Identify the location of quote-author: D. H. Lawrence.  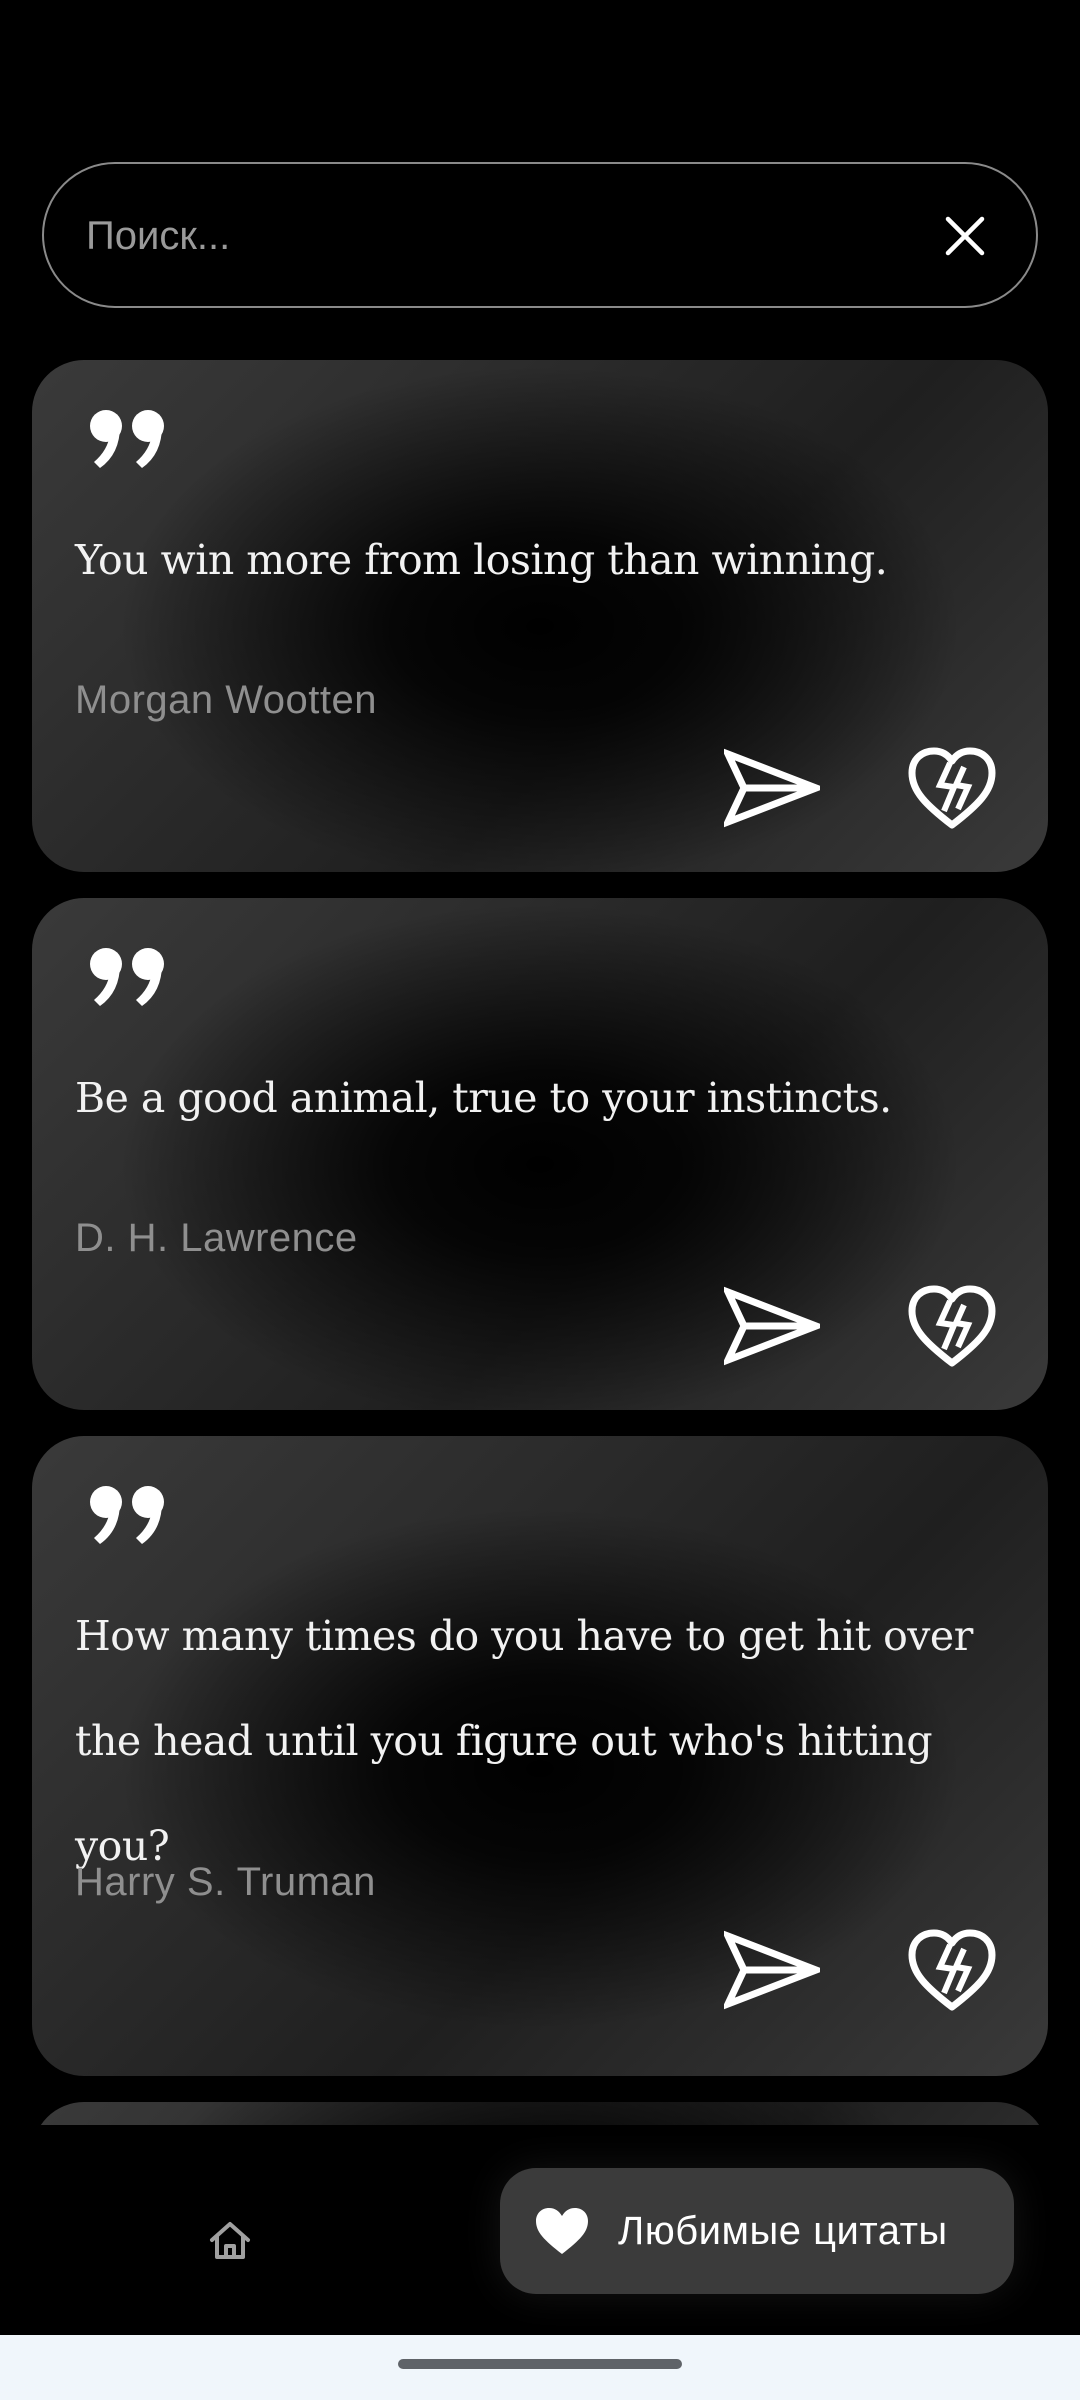
(216, 1238).